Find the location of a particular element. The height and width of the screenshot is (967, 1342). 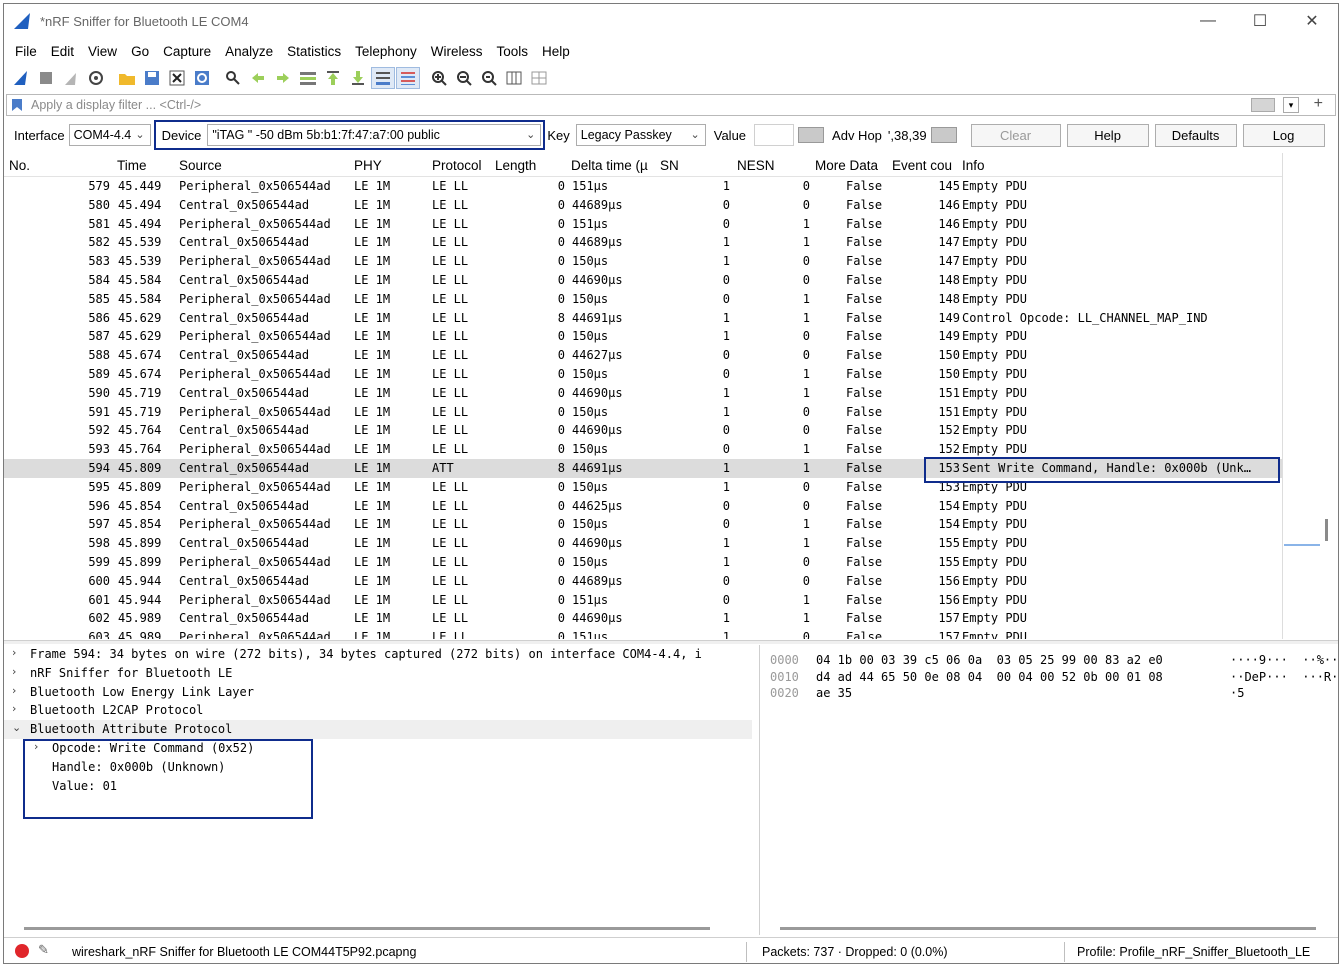

resize-columns-button is located at coordinates (514, 78).